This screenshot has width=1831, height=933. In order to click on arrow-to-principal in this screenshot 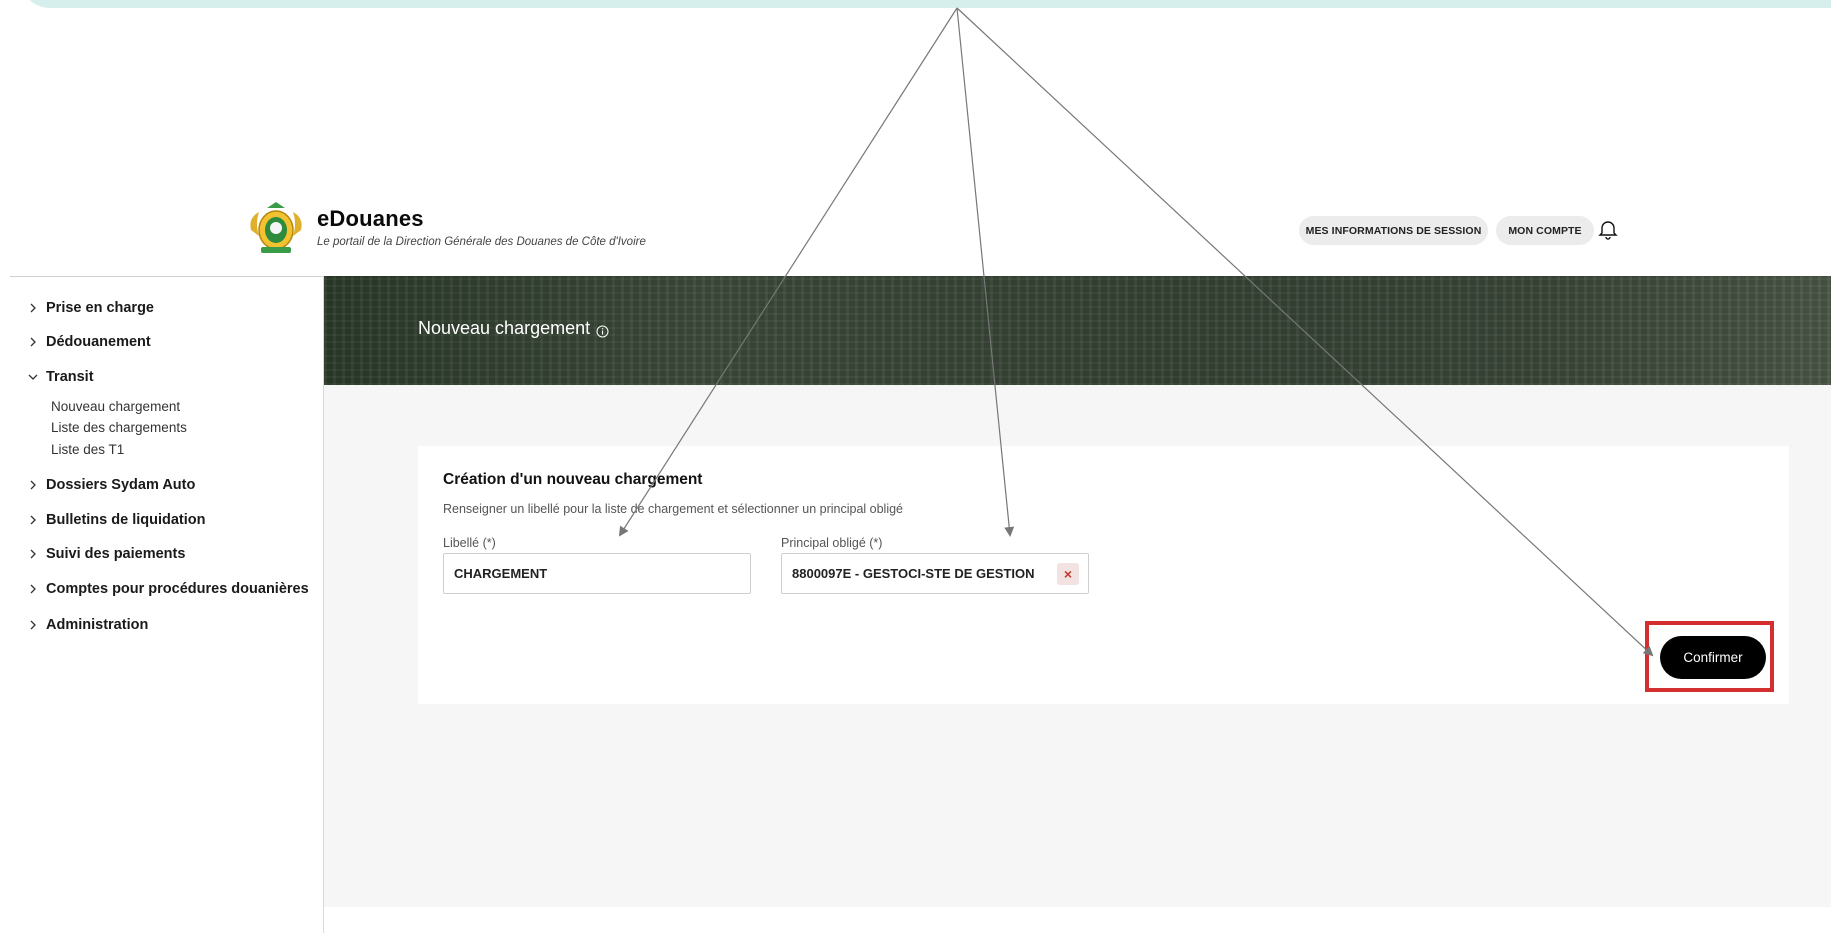, I will do `click(985, 272)`.